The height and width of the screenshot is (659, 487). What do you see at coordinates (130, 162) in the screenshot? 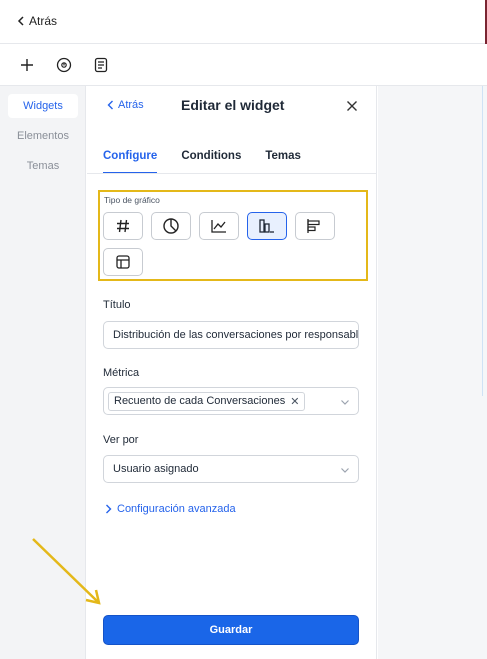
I see `tab-configure: Configure` at bounding box center [130, 162].